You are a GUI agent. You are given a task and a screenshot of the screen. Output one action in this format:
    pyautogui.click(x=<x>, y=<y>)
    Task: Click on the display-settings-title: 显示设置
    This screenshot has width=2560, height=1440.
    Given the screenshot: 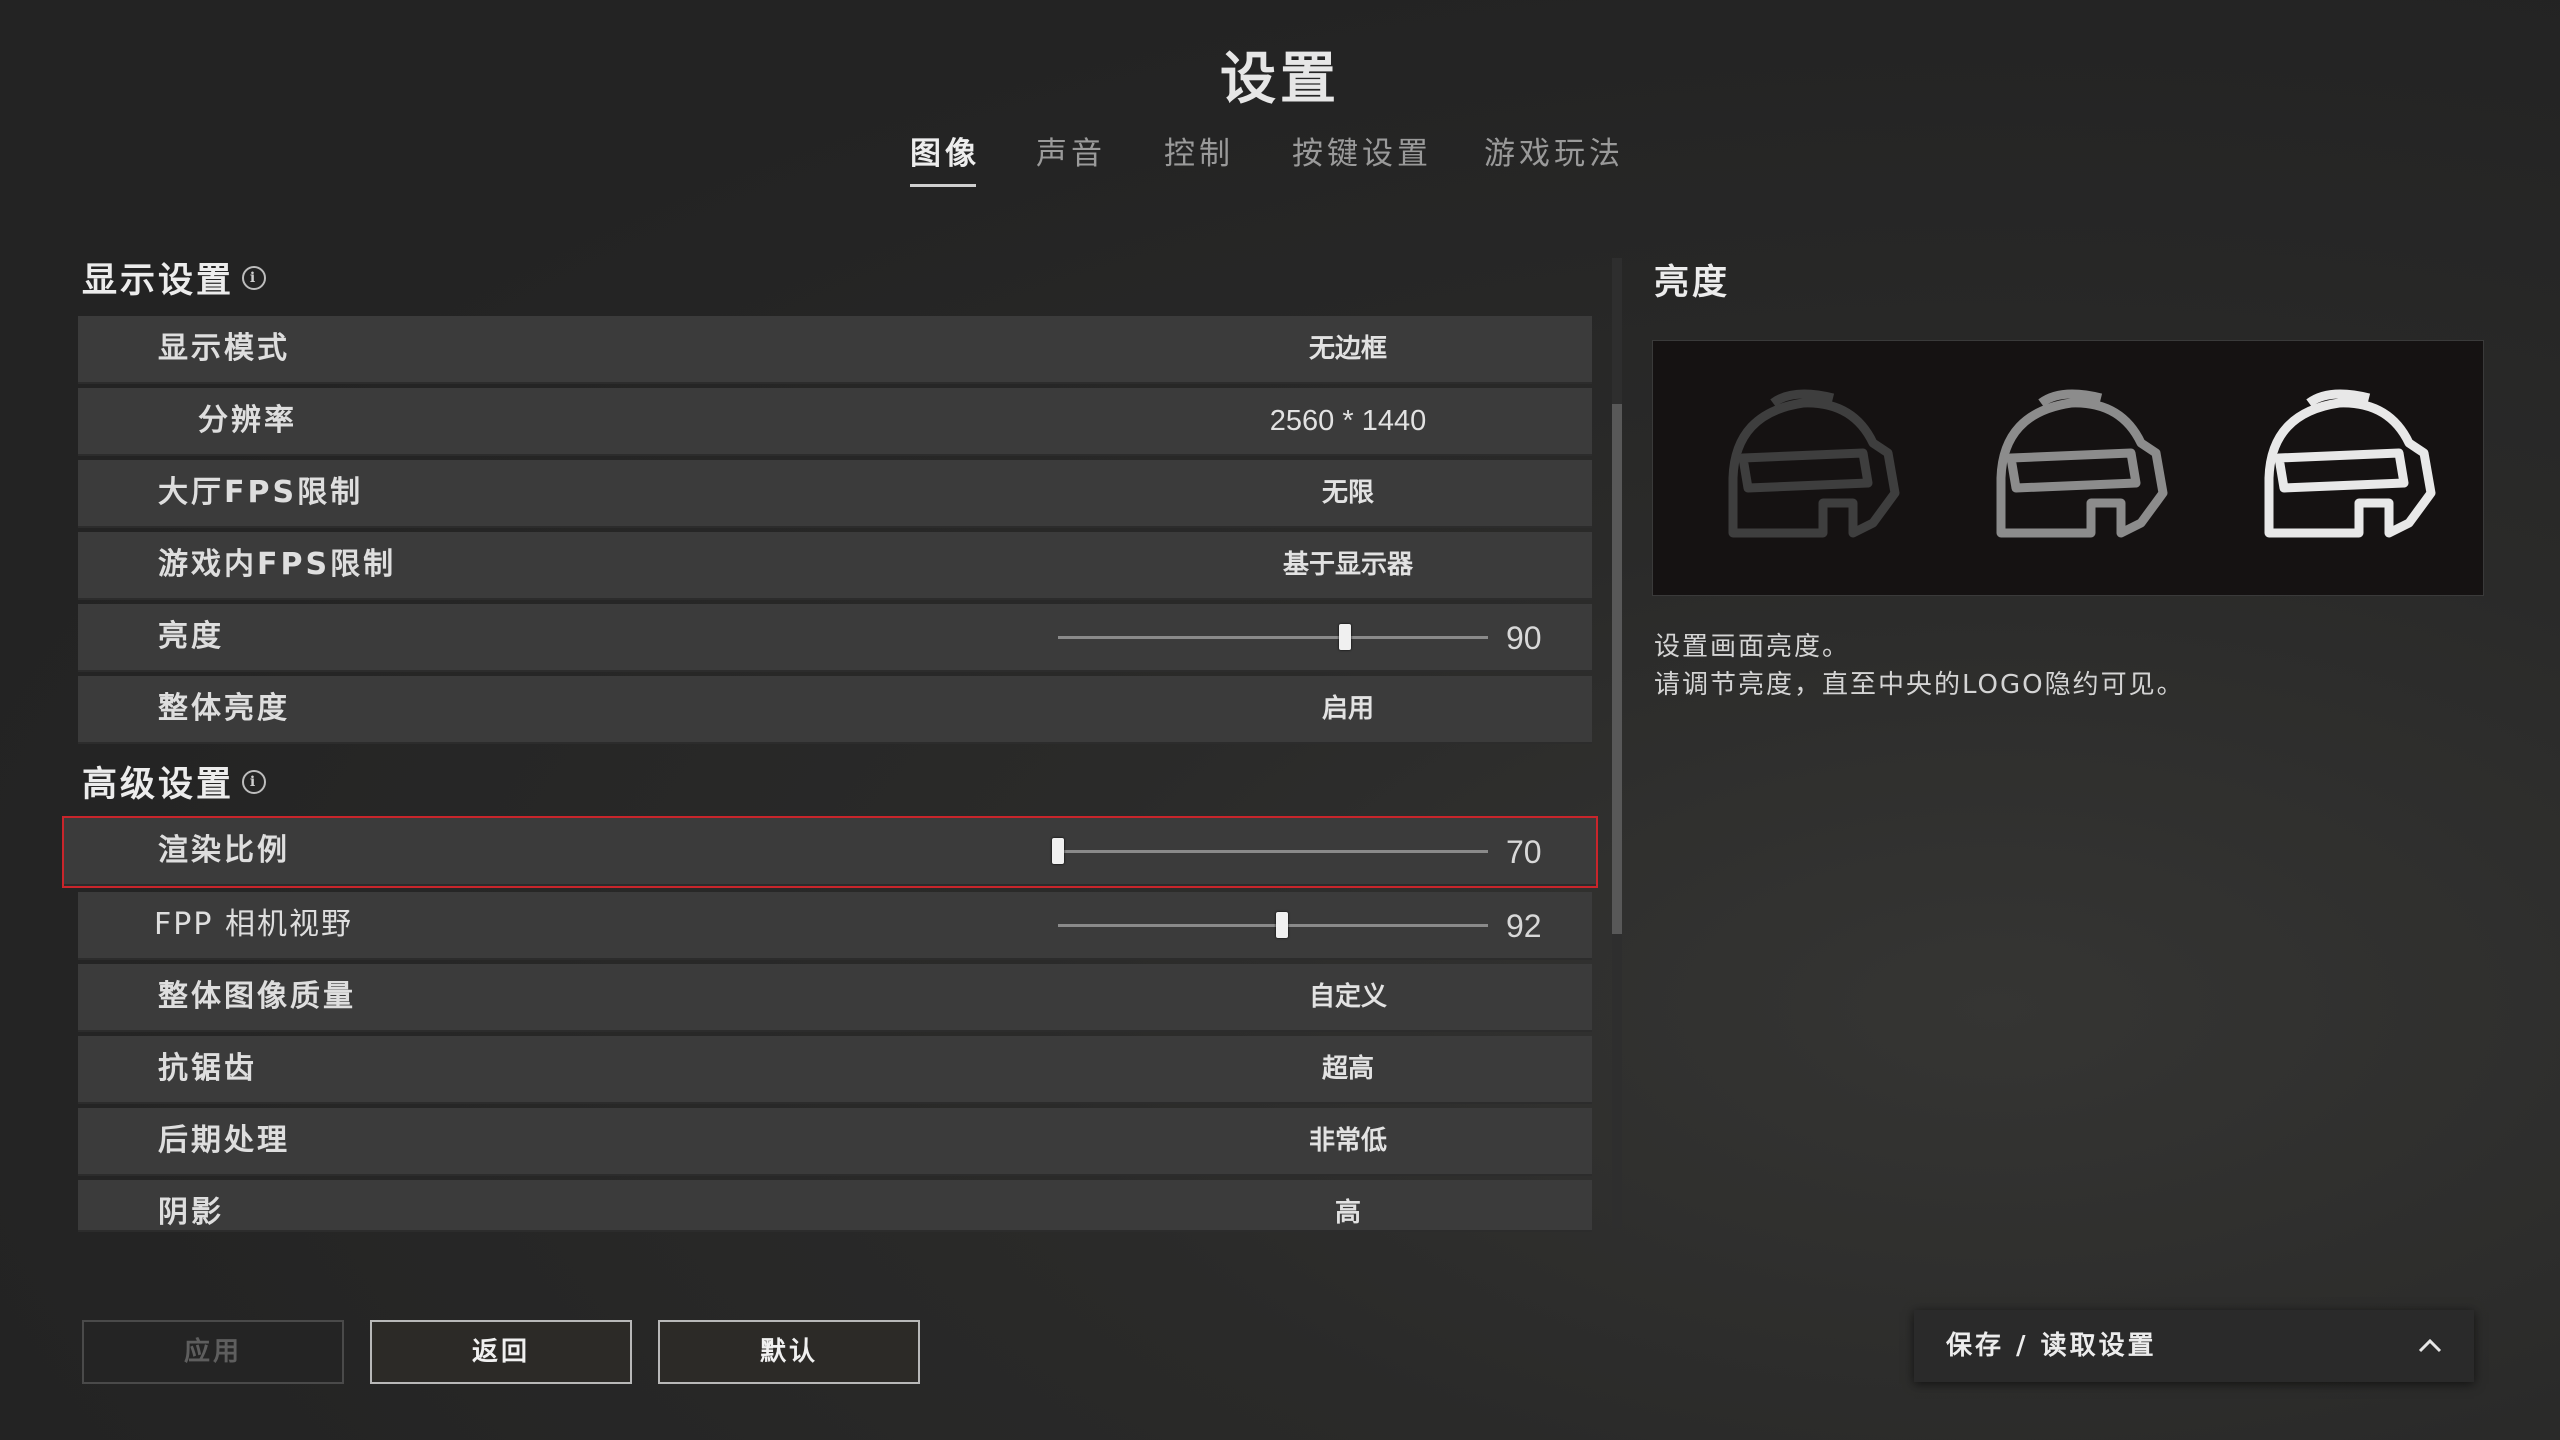 What is the action you would take?
    pyautogui.click(x=158, y=281)
    